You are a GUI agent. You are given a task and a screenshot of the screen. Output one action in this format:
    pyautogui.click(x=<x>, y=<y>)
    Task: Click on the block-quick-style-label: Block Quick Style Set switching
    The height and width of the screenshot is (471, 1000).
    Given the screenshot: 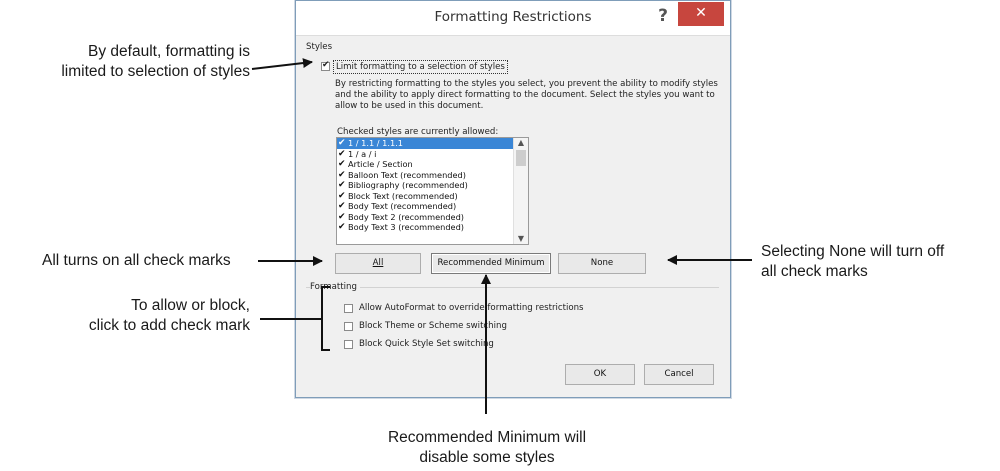 What is the action you would take?
    pyautogui.click(x=426, y=344)
    